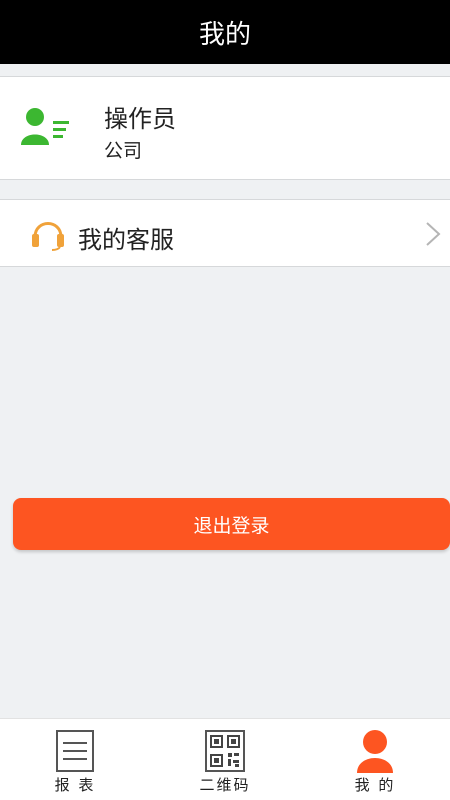 The height and width of the screenshot is (800, 450). I want to click on chevron-right-icon, so click(433, 234).